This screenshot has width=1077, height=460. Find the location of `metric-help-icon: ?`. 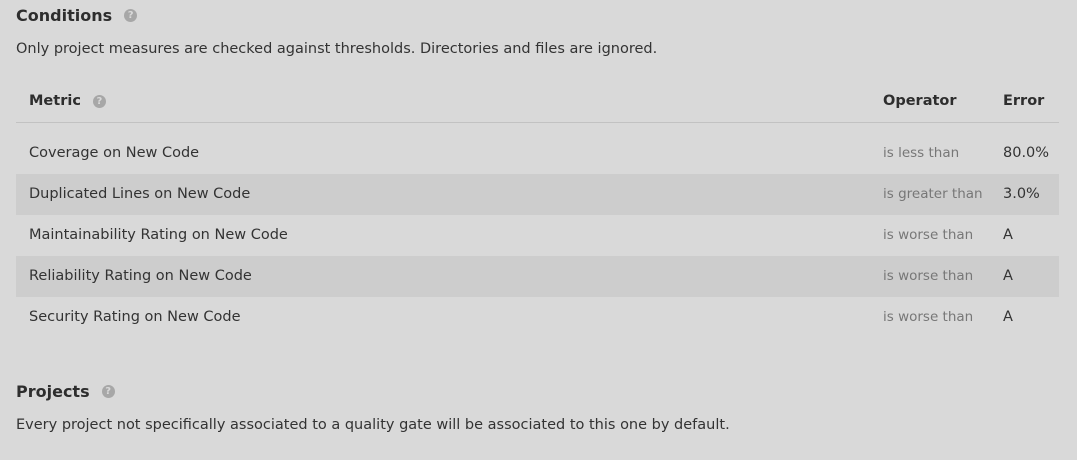

metric-help-icon: ? is located at coordinates (99, 101).